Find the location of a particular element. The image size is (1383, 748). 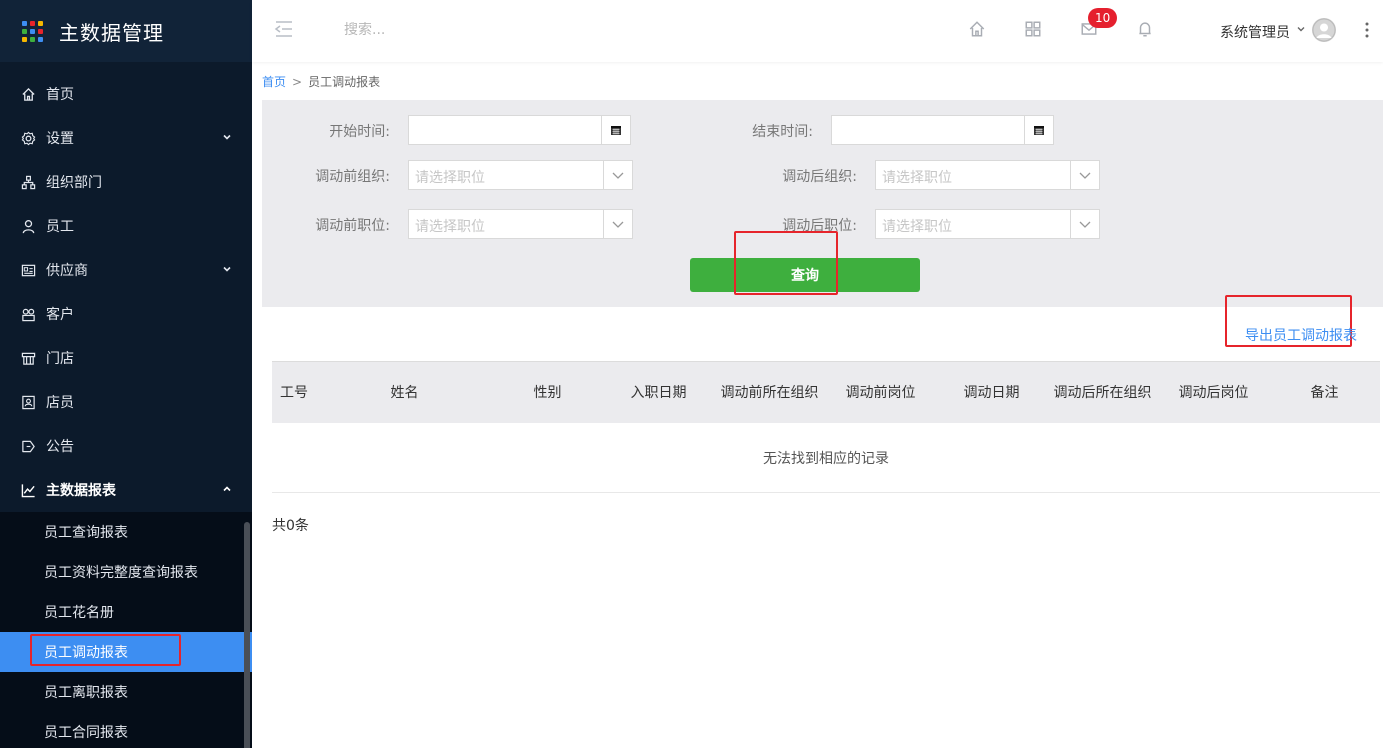

sidebar-item-label: 门店 is located at coordinates (60, 359).